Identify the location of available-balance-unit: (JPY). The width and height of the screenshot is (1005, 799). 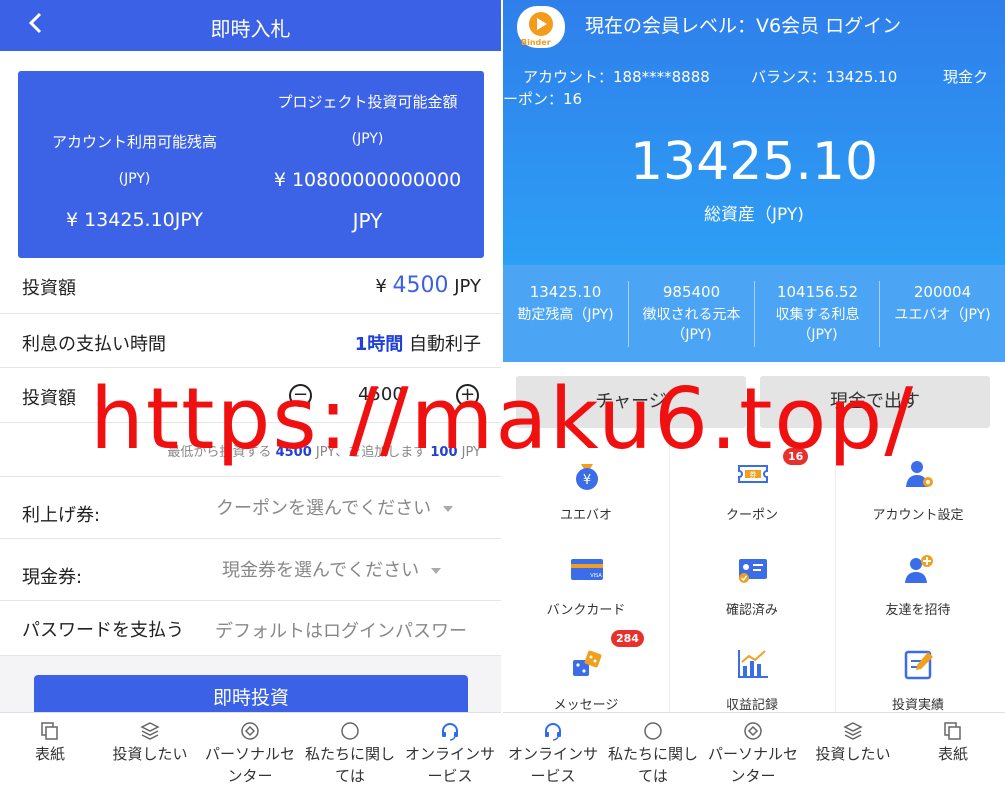
(134, 179).